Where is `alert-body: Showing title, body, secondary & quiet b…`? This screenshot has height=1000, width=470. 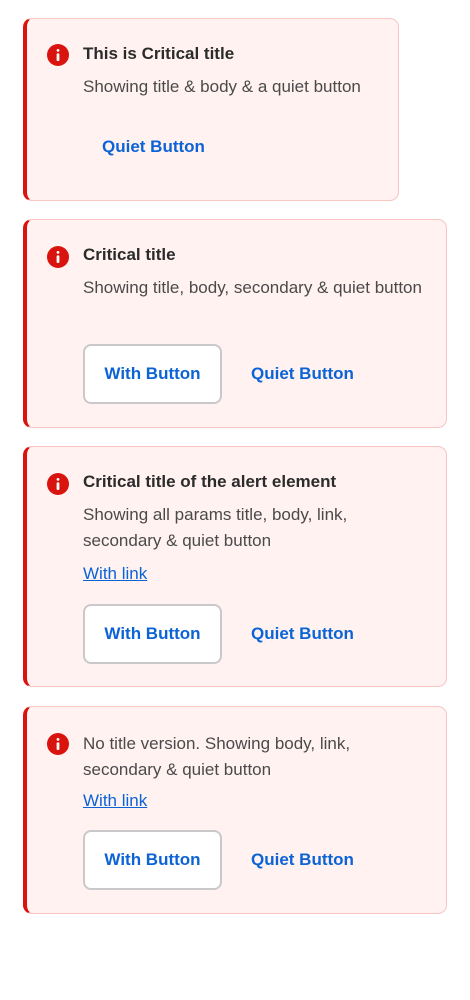
alert-body: Showing title, body, secondary & quiet b… is located at coordinates (252, 287).